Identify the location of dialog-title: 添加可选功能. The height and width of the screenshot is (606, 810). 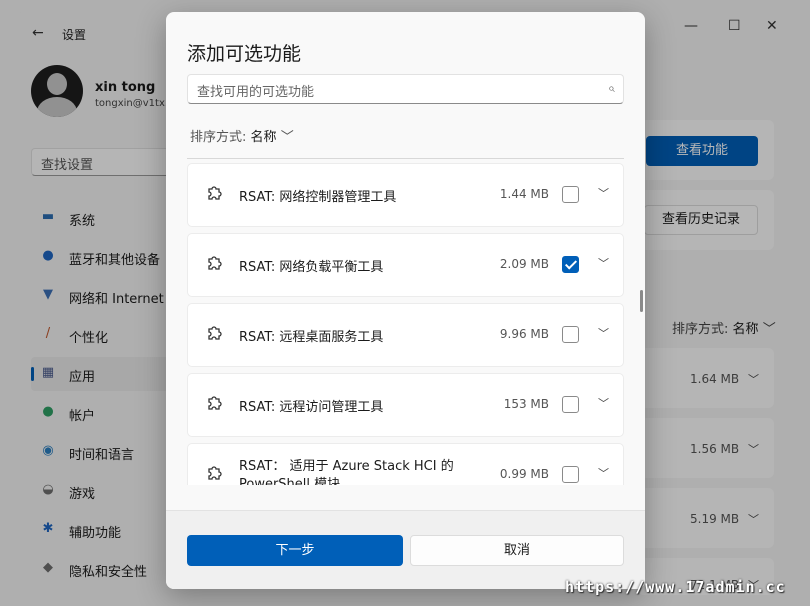
(244, 54).